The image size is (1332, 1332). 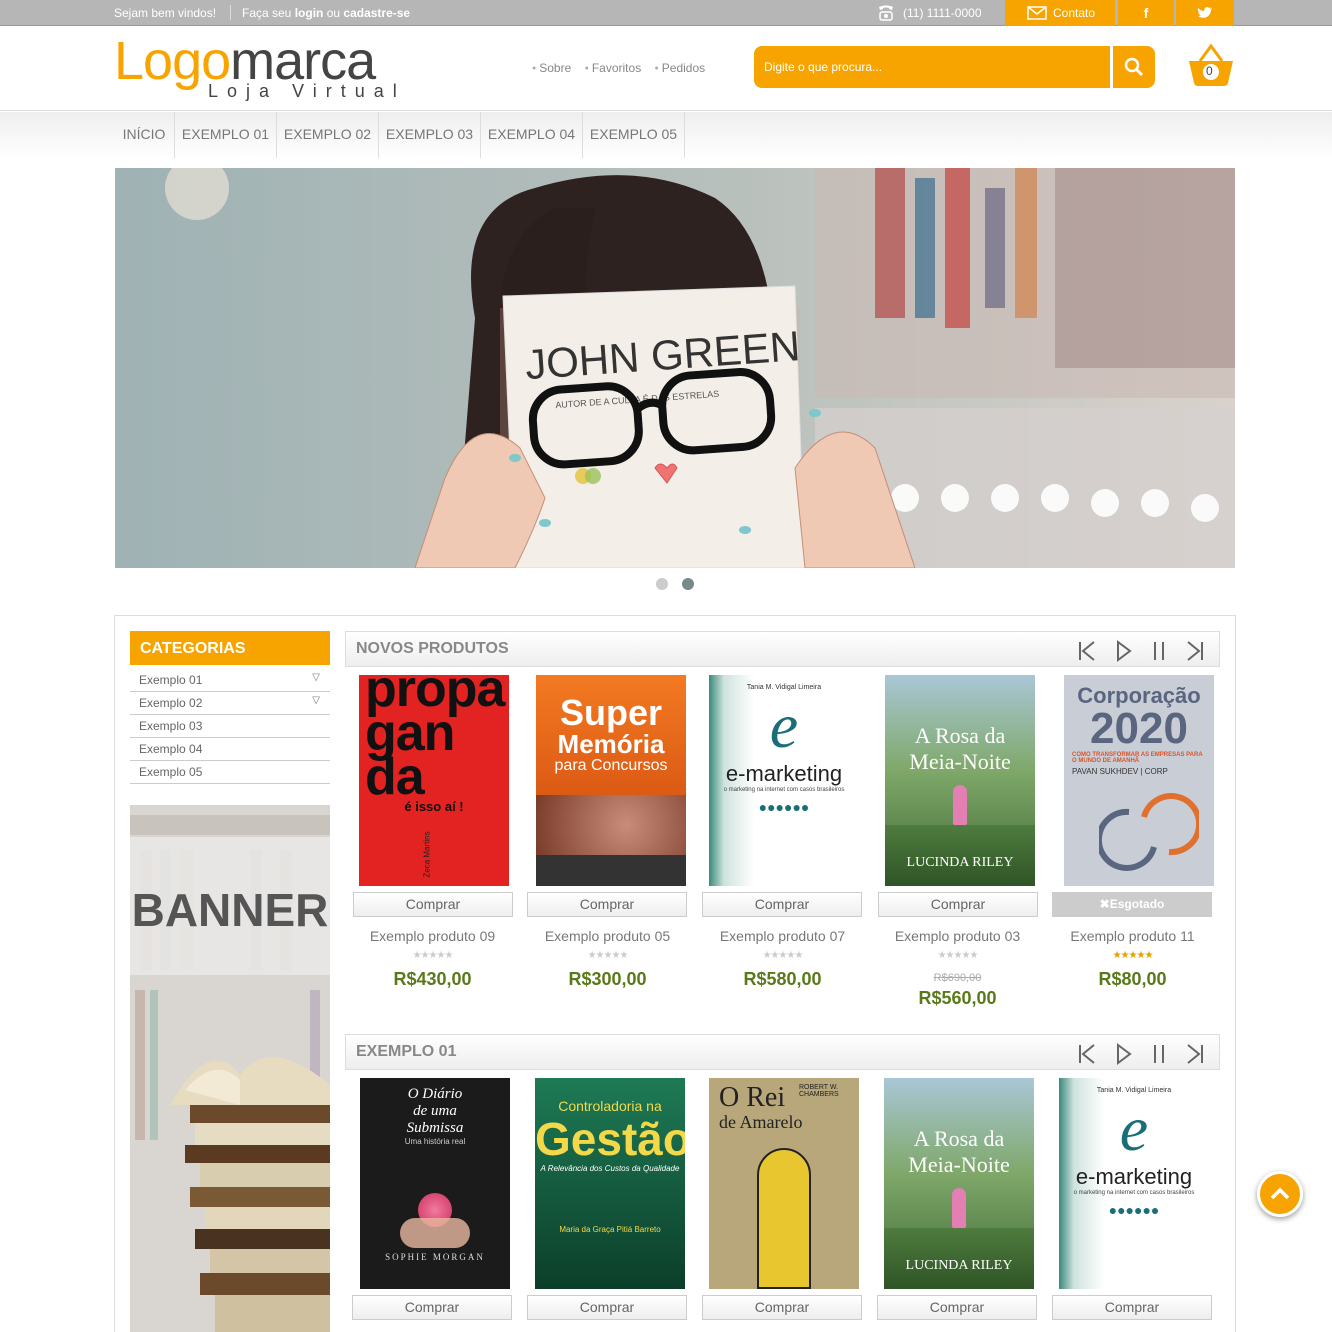 What do you see at coordinates (430, 135) in the screenshot?
I see `nav-exemplo-03: EXEMPLO 03` at bounding box center [430, 135].